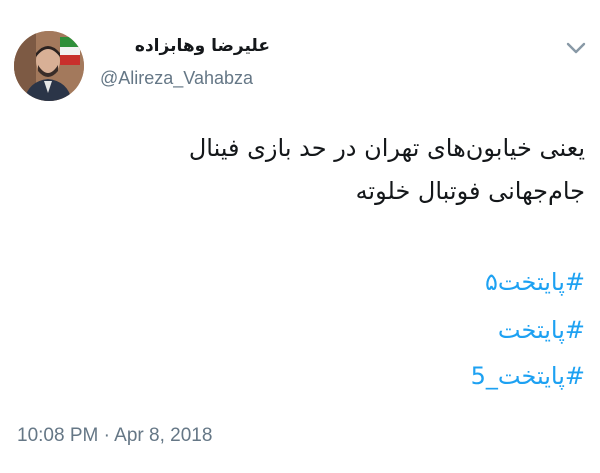 The height and width of the screenshot is (473, 600). I want to click on chevron-down-icon, so click(576, 48).